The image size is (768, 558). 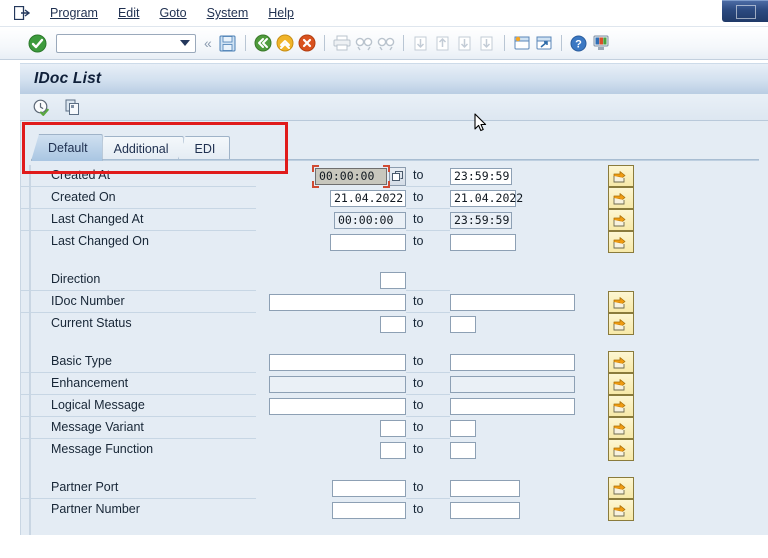 I want to click on input-logical-message-from, so click(x=337, y=406).